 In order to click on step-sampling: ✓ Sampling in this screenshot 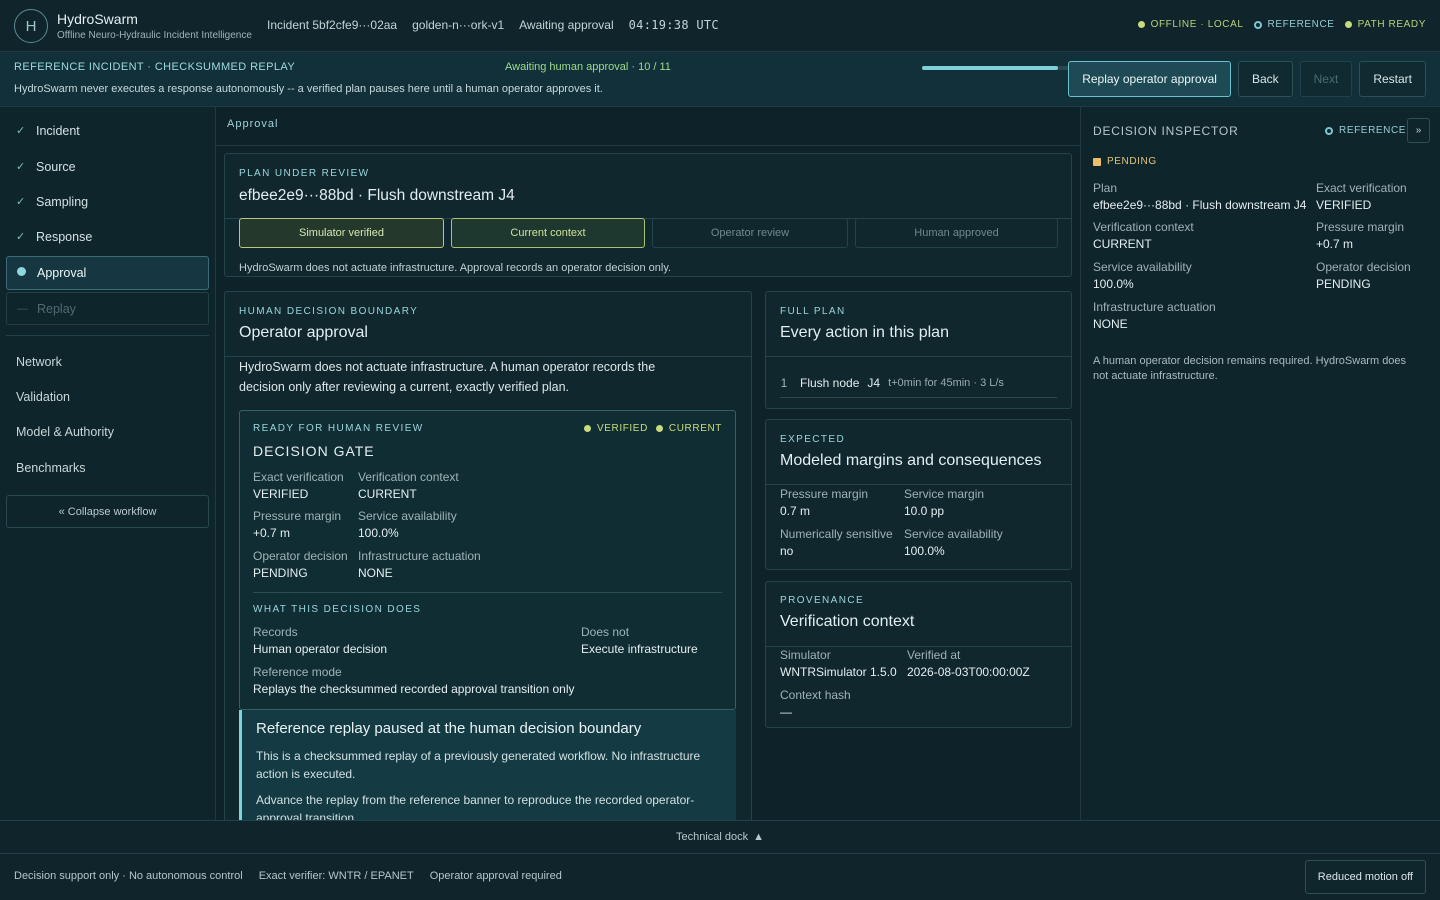, I will do `click(107, 201)`.